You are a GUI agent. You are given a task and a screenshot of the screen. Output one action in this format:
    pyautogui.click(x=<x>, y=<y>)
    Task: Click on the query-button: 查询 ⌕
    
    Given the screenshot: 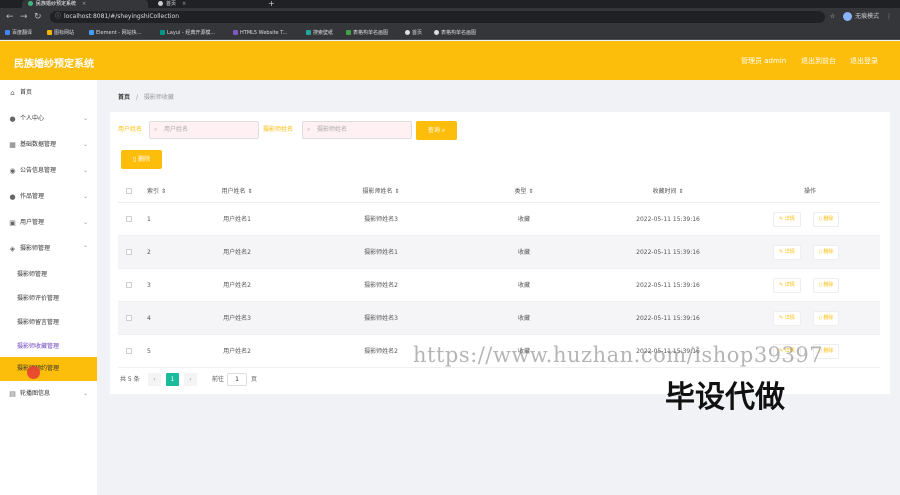 What is the action you would take?
    pyautogui.click(x=436, y=130)
    